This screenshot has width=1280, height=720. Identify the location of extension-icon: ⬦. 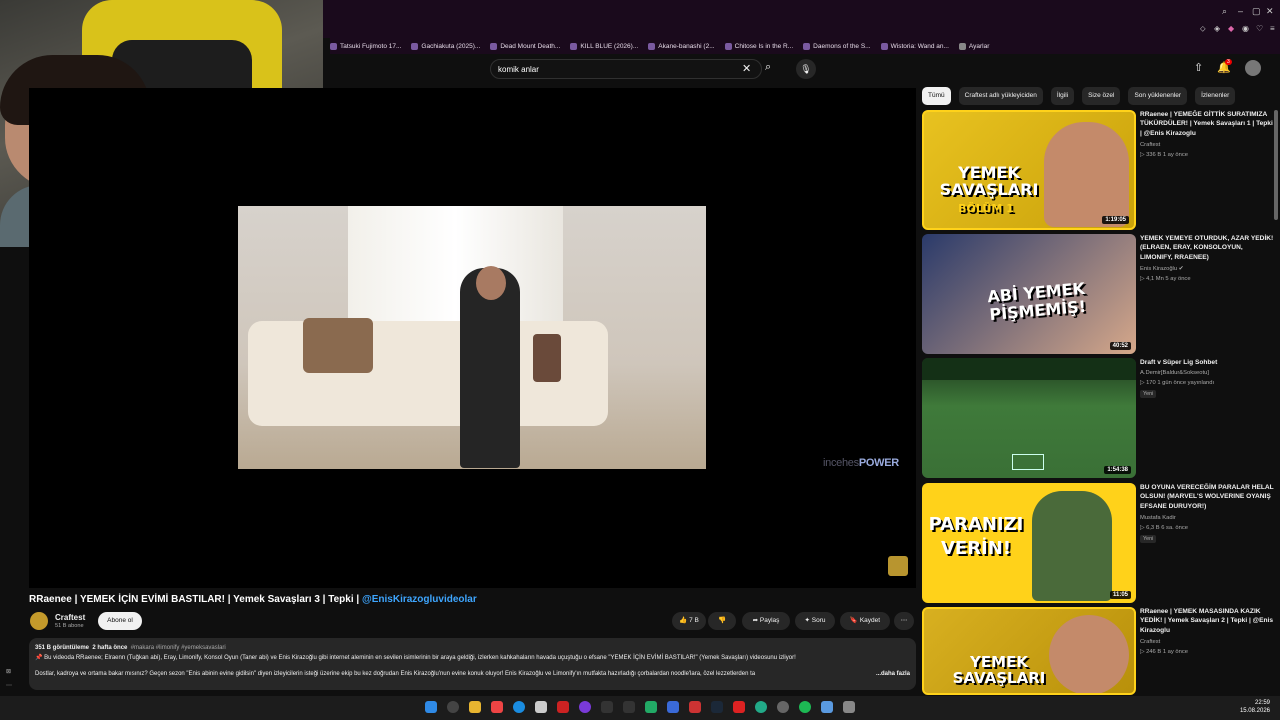
(1203, 29).